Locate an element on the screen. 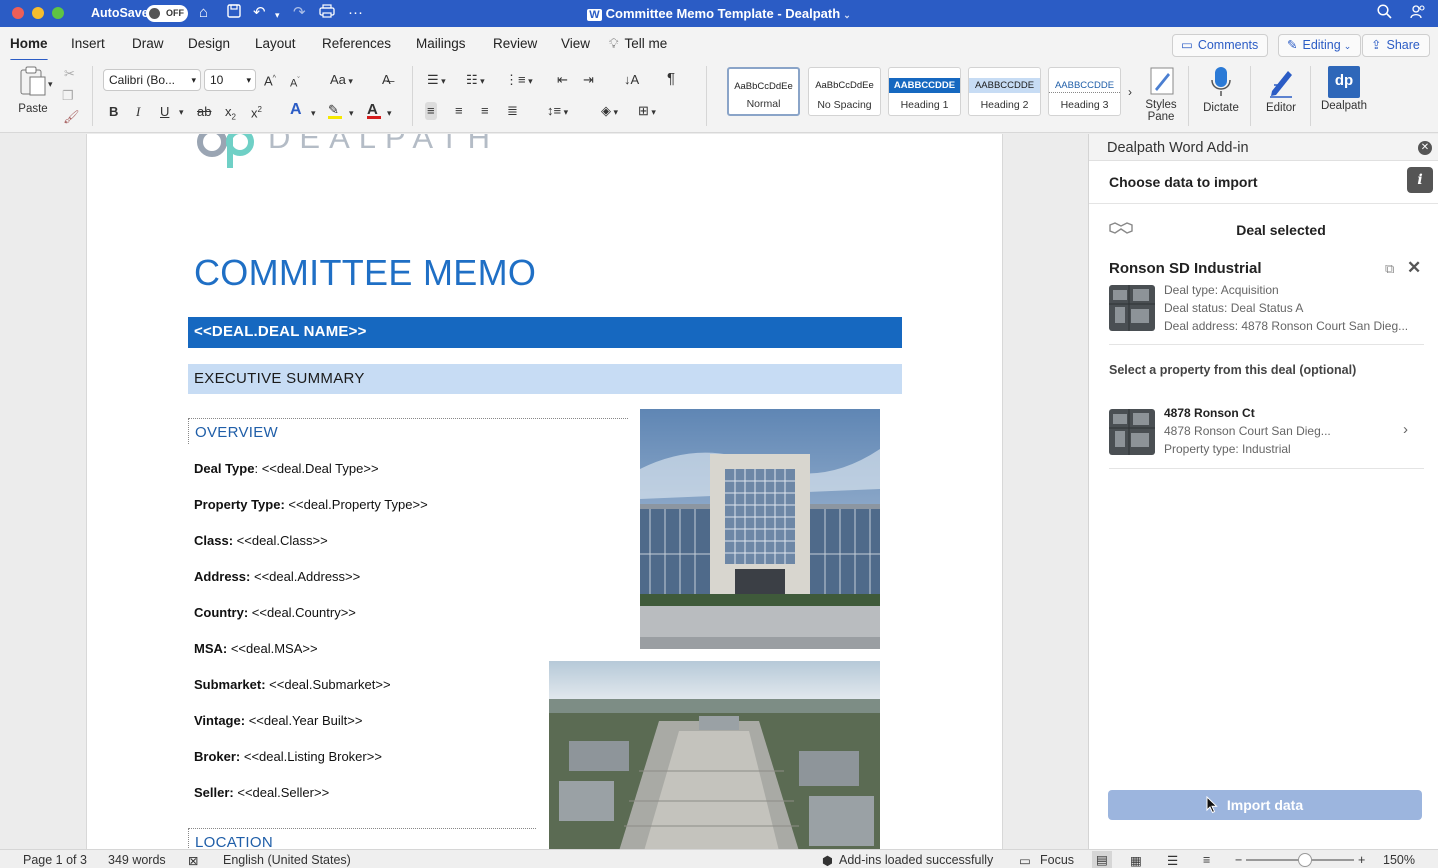  tell-me-search: 💡︎ Tell me is located at coordinates (638, 44).